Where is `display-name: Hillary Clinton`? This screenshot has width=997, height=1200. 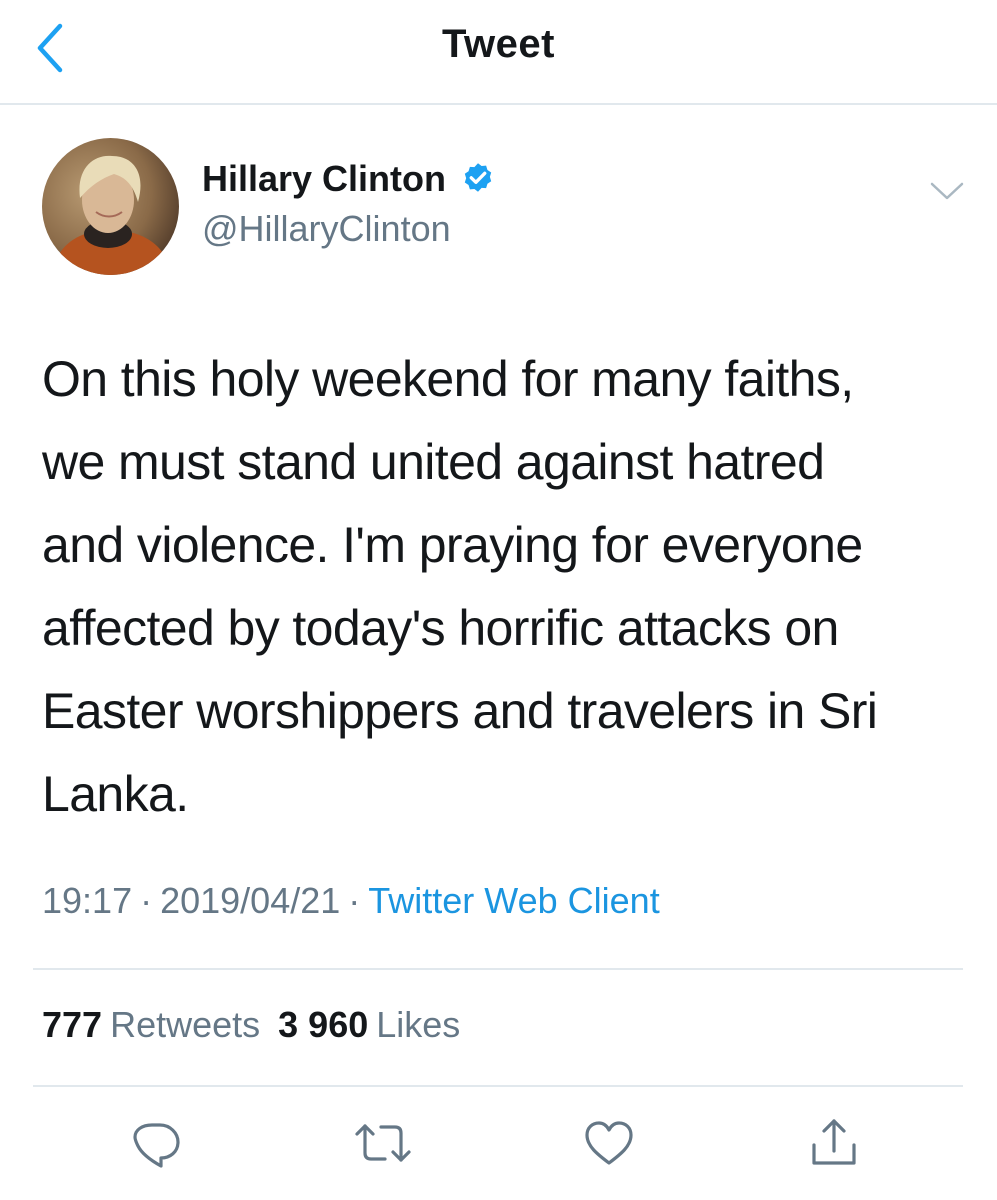
display-name: Hillary Clinton is located at coordinates (324, 179).